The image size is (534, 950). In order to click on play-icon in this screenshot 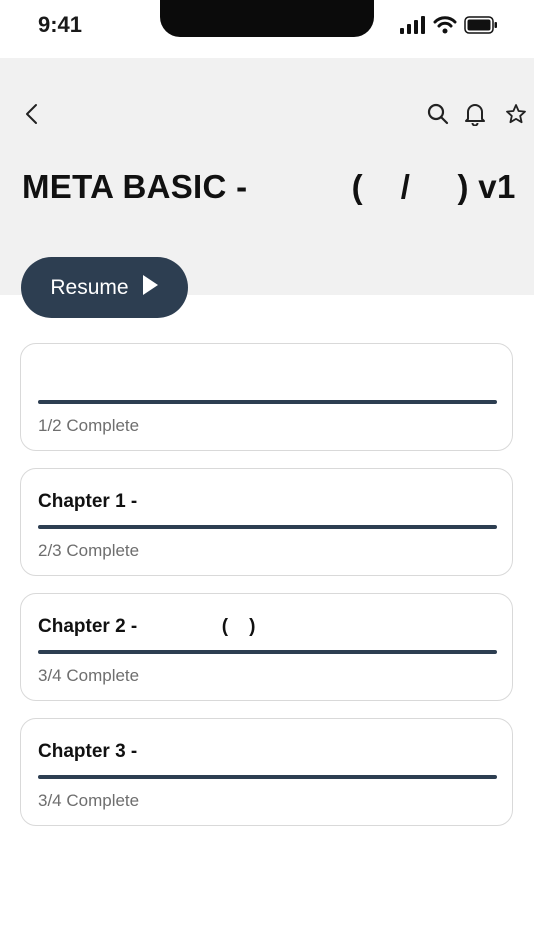, I will do `click(150, 288)`.